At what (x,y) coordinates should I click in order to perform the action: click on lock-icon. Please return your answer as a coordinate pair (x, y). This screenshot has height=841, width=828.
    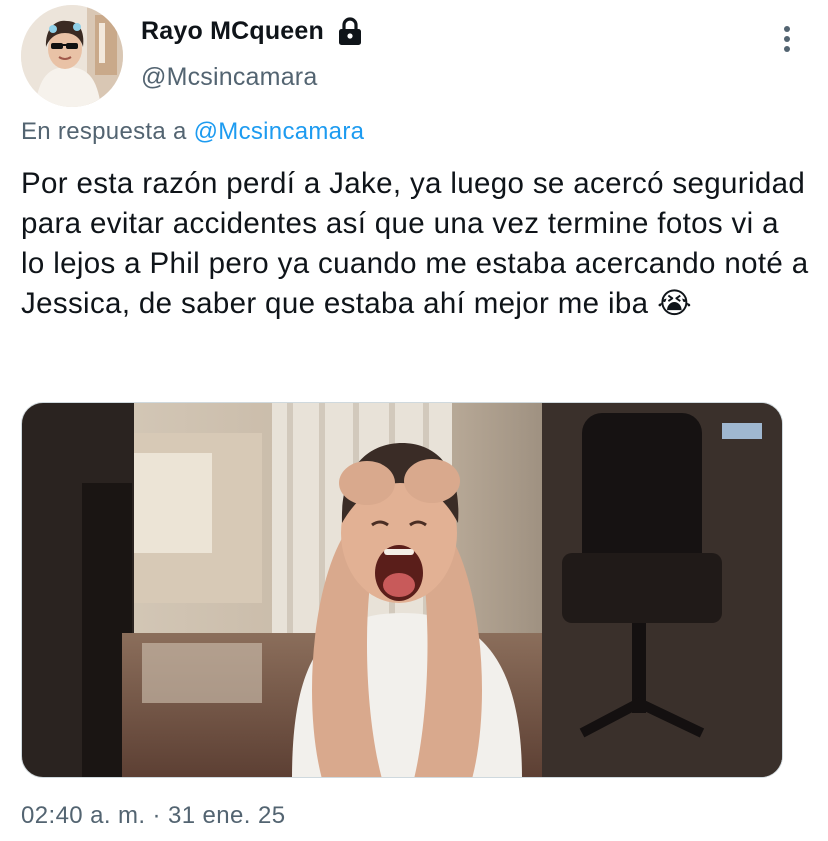
    Looking at the image, I should click on (350, 31).